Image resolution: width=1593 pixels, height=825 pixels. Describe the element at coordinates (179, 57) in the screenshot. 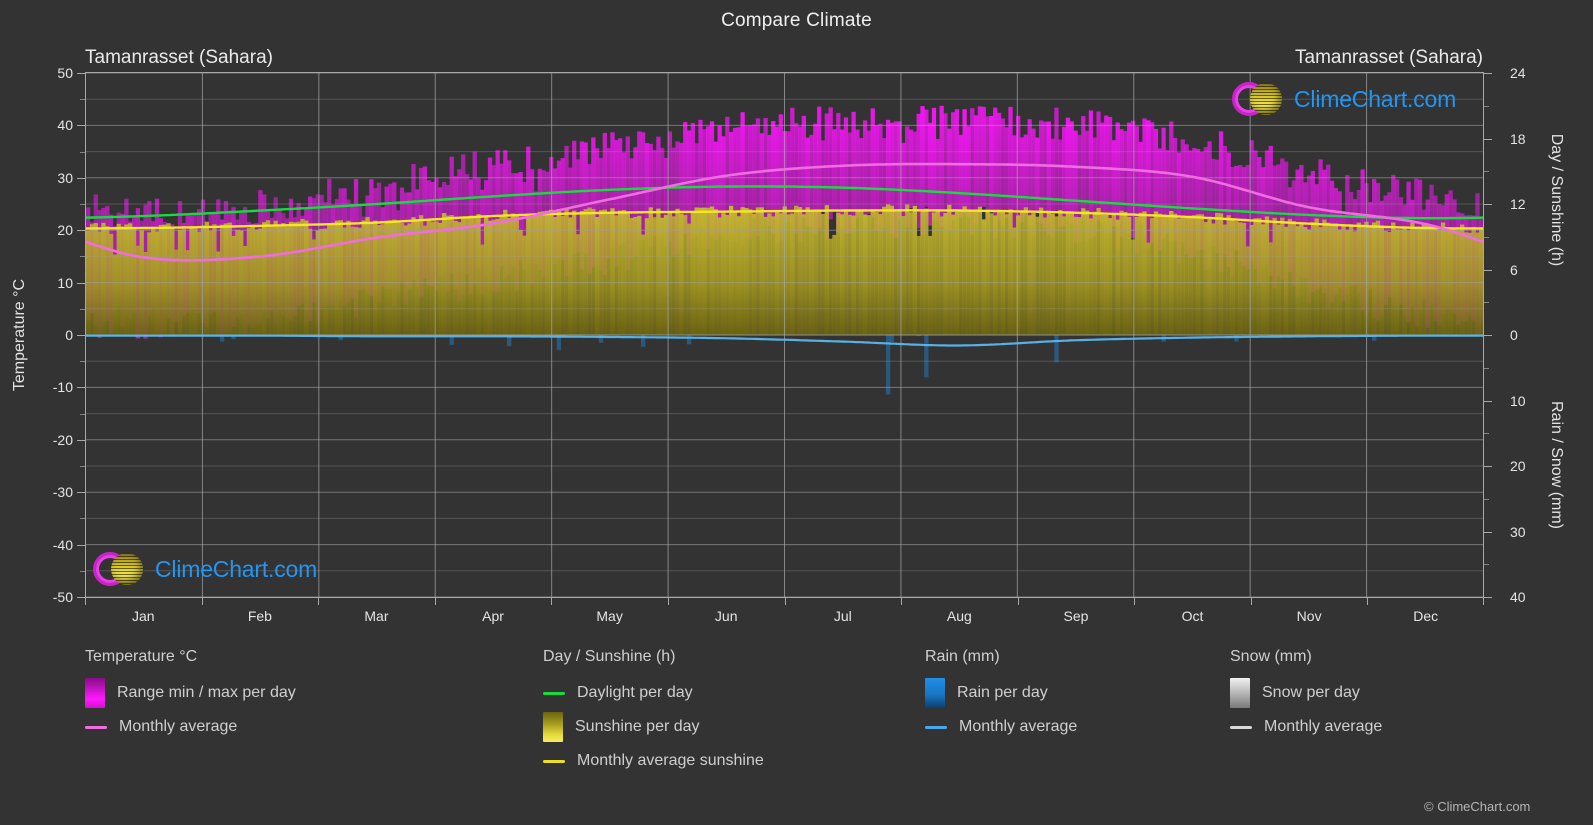

I see `station-label-left: Tamanrasset (Sahara)` at that location.